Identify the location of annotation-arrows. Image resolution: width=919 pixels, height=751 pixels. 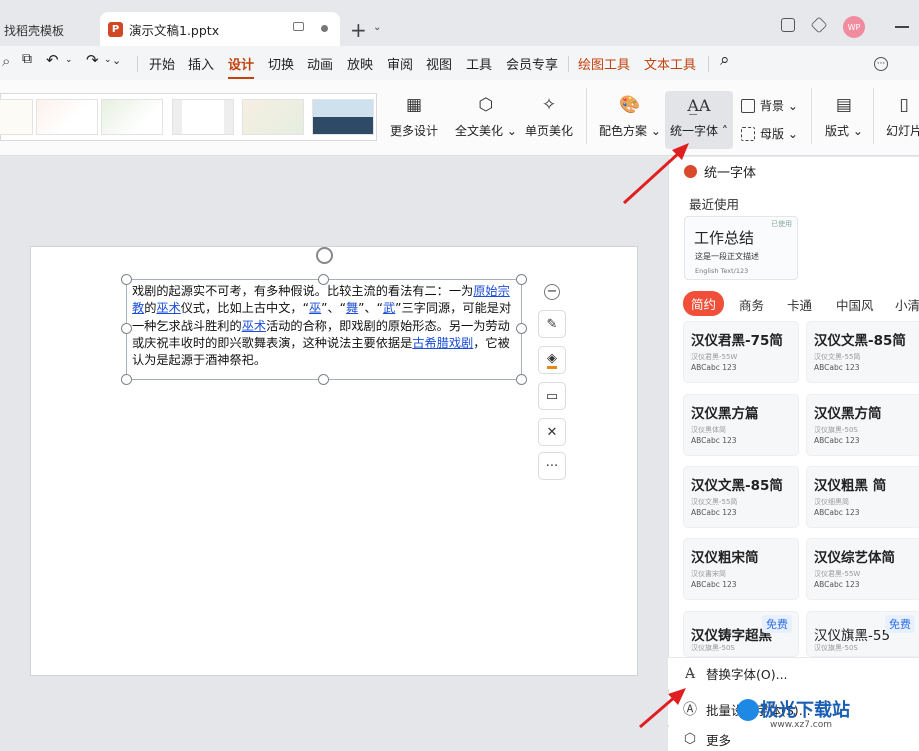
(655, 436).